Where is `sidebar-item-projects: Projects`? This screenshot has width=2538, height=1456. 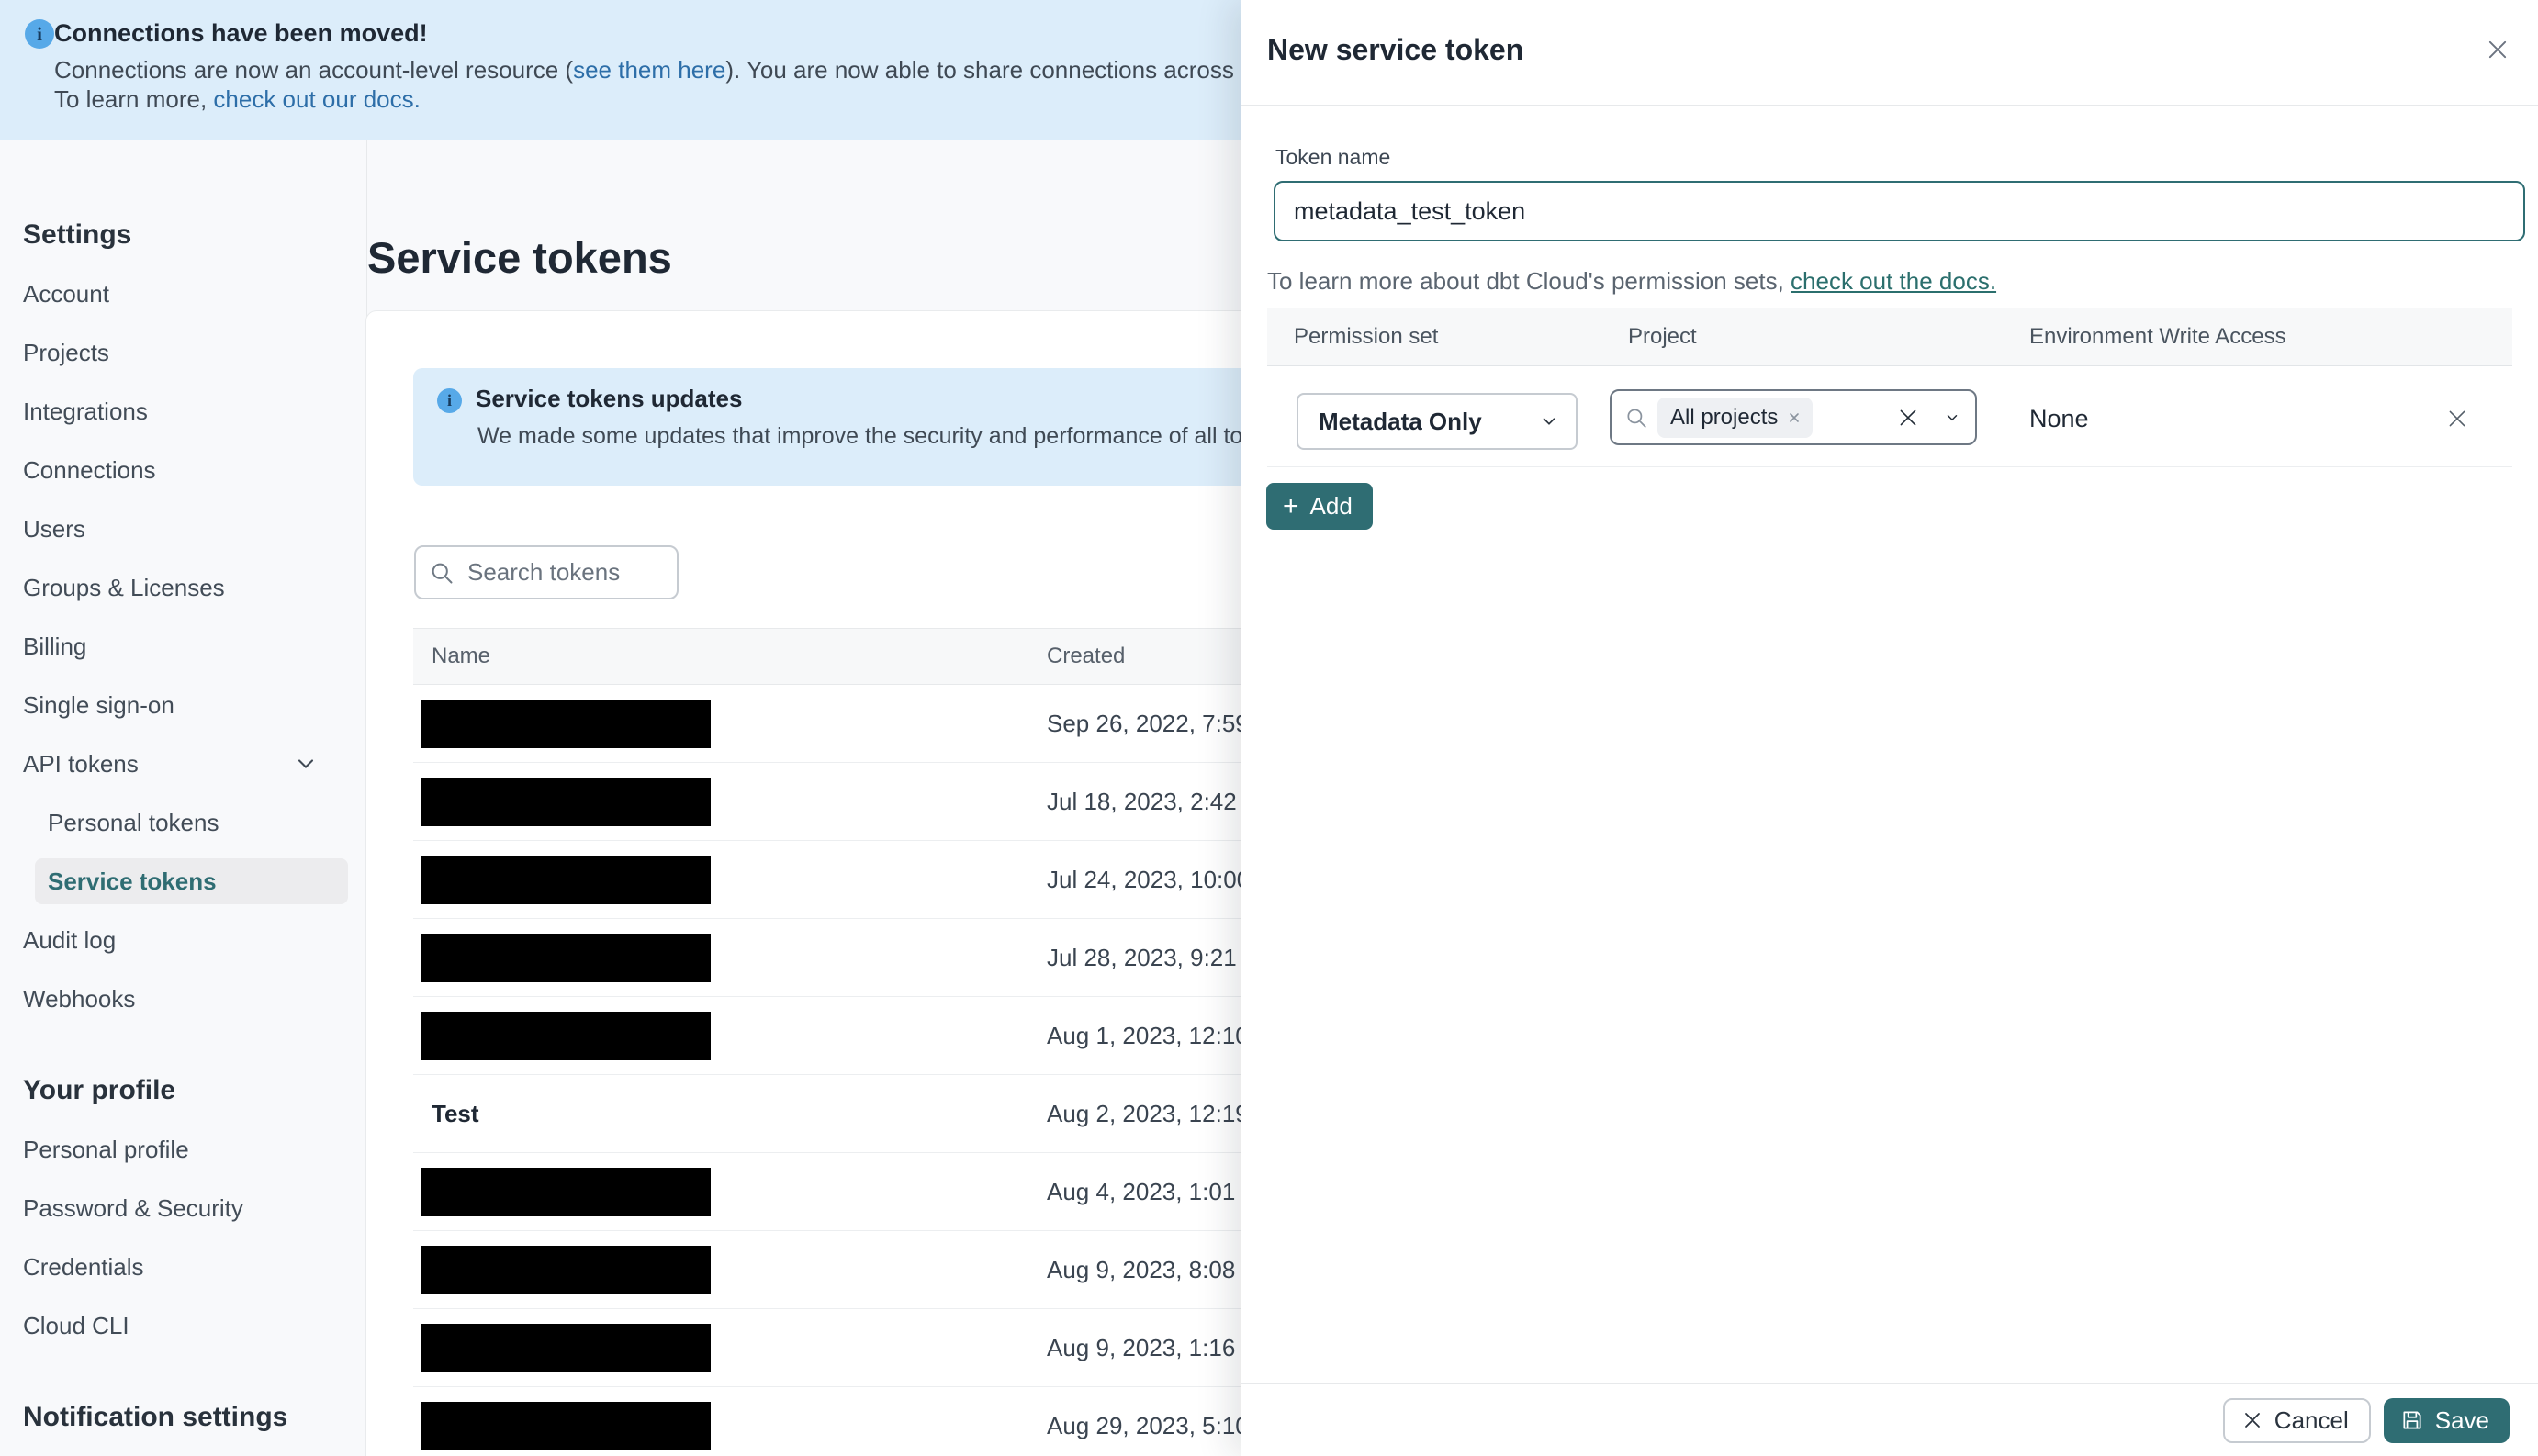
sidebar-item-projects: Projects is located at coordinates (195, 352).